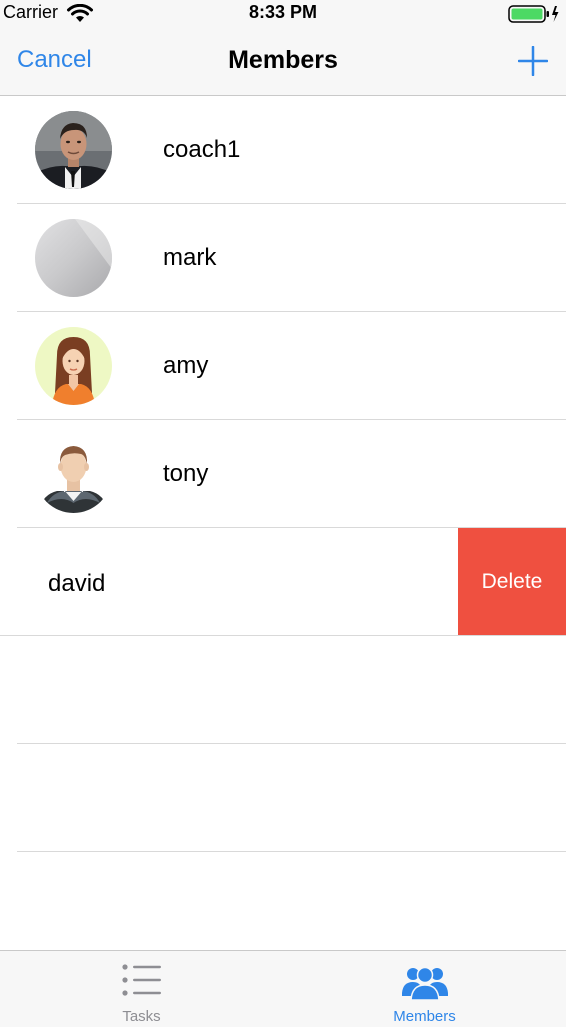  What do you see at coordinates (283, 150) in the screenshot?
I see `member-row-coach1: coach1` at bounding box center [283, 150].